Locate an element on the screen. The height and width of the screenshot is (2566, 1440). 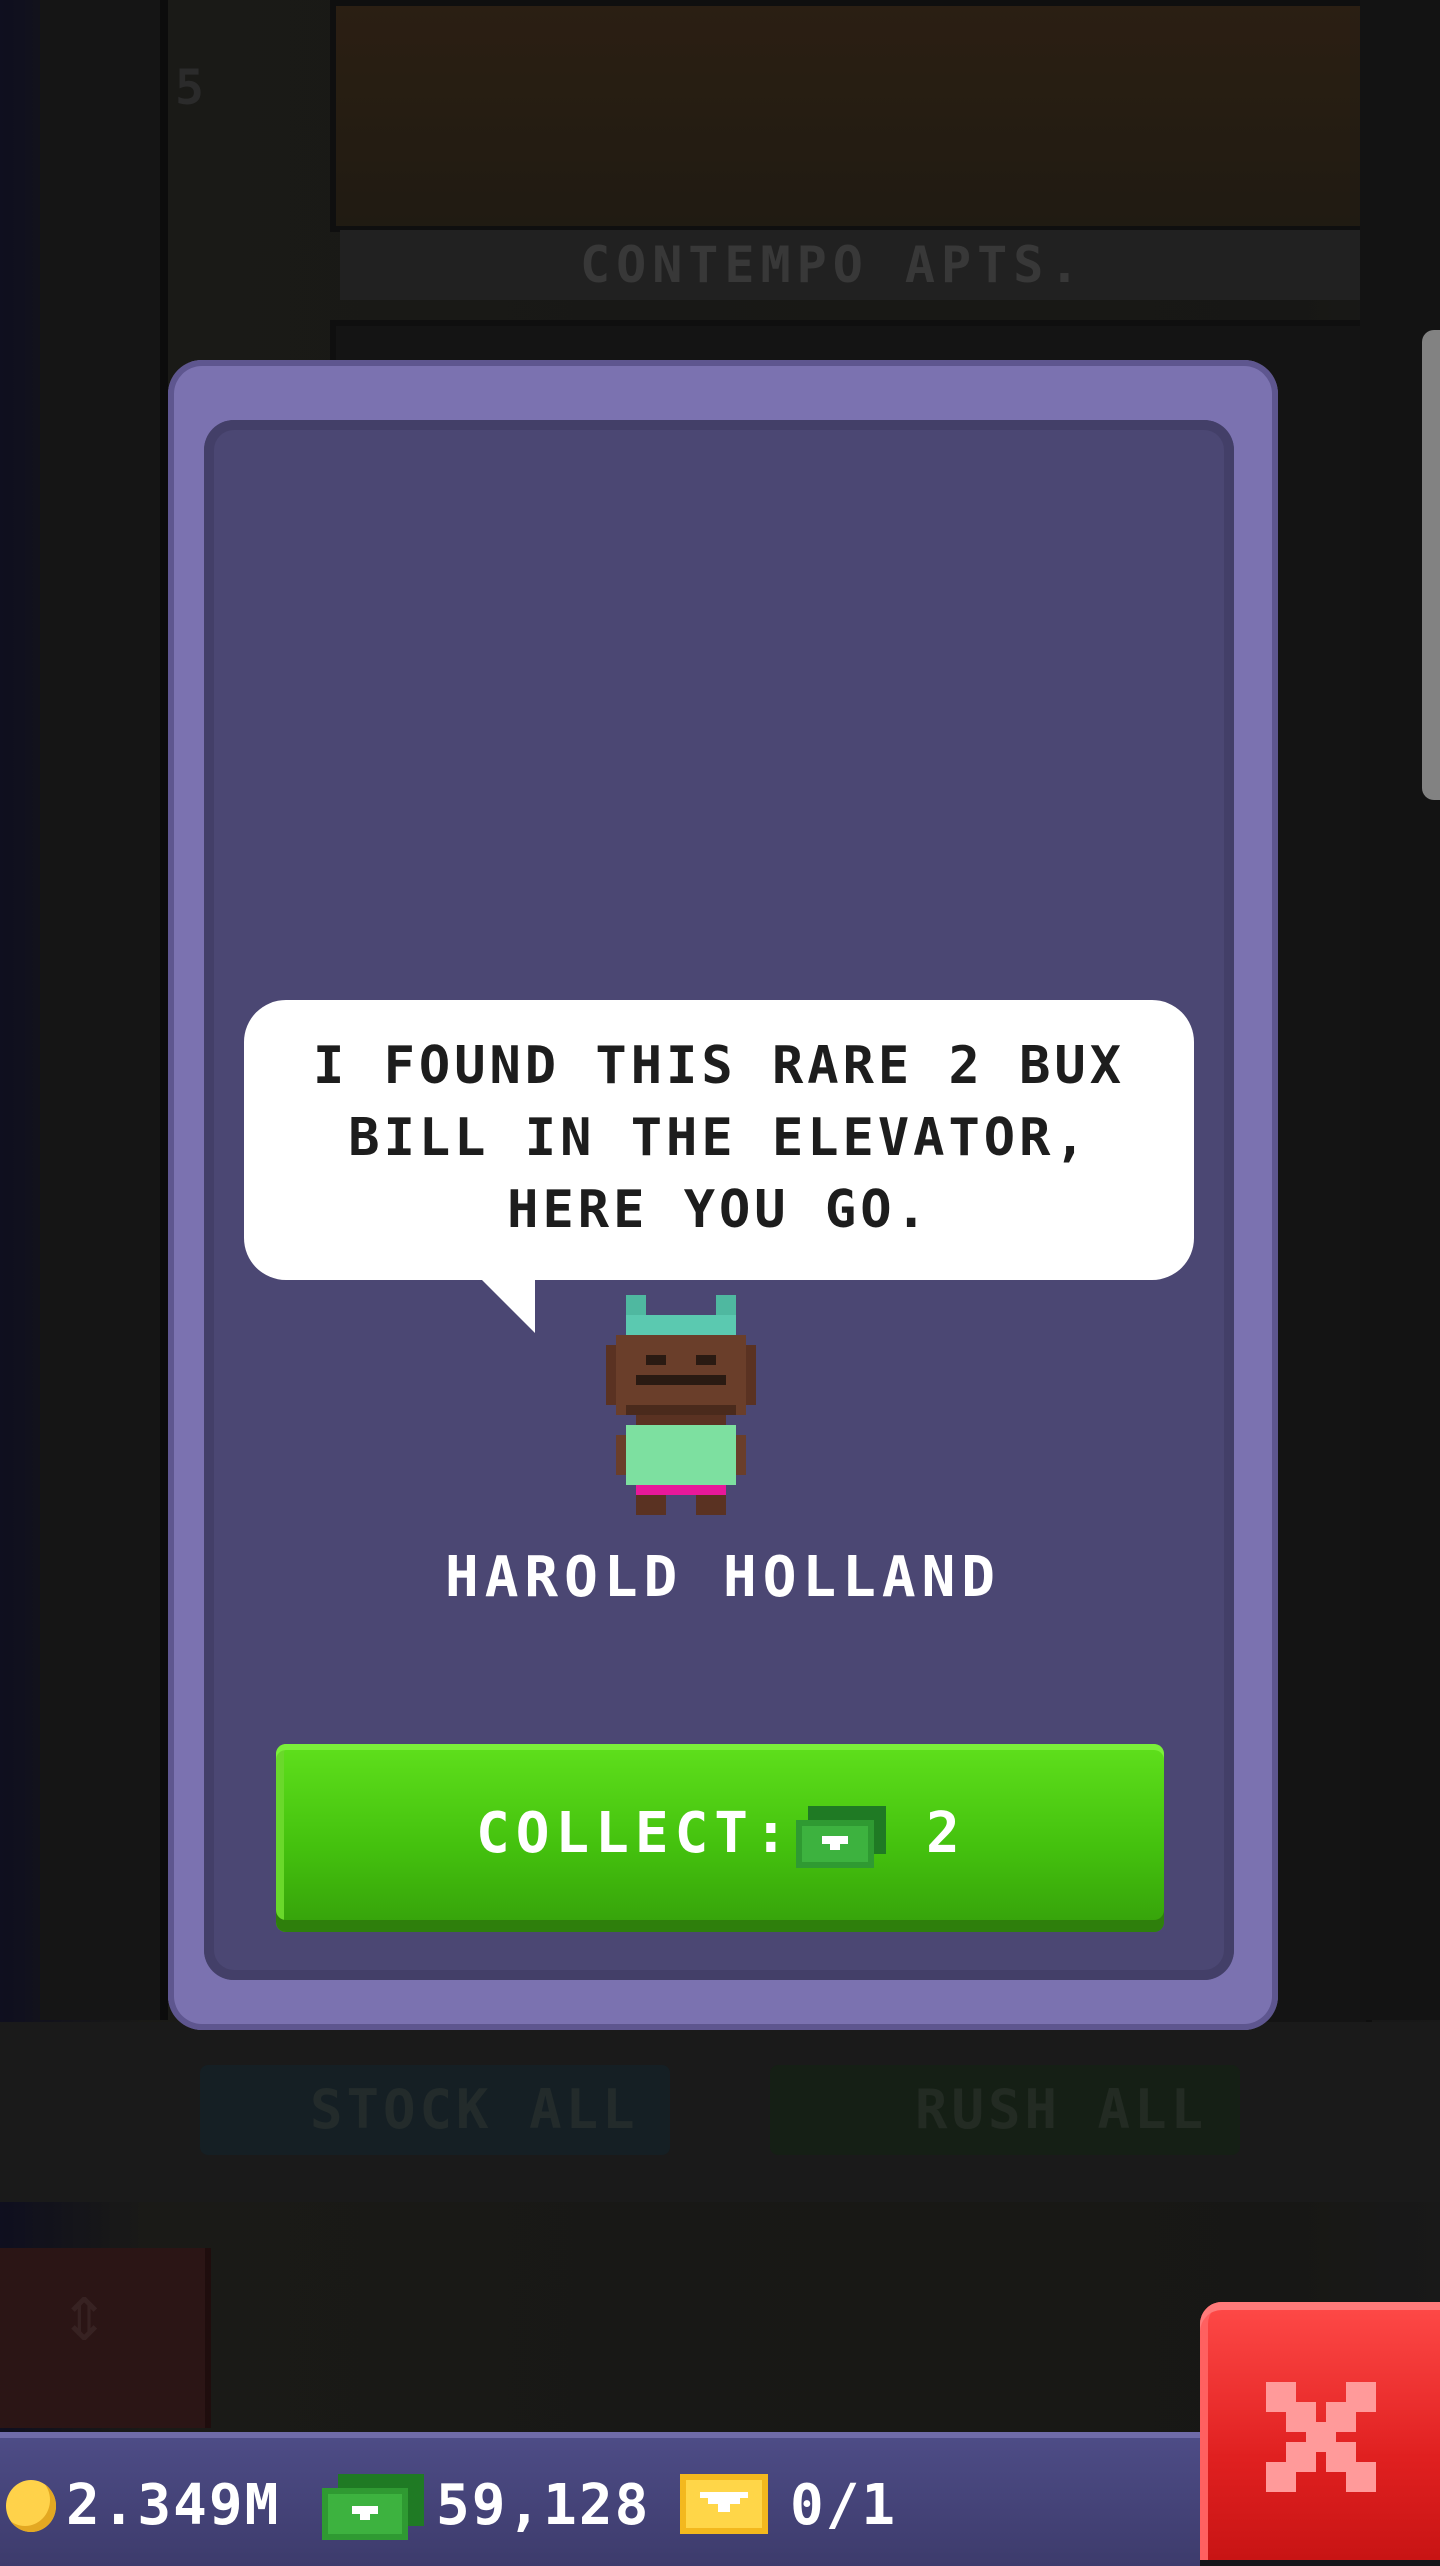
collect-amount: 2 is located at coordinates (943, 1833).